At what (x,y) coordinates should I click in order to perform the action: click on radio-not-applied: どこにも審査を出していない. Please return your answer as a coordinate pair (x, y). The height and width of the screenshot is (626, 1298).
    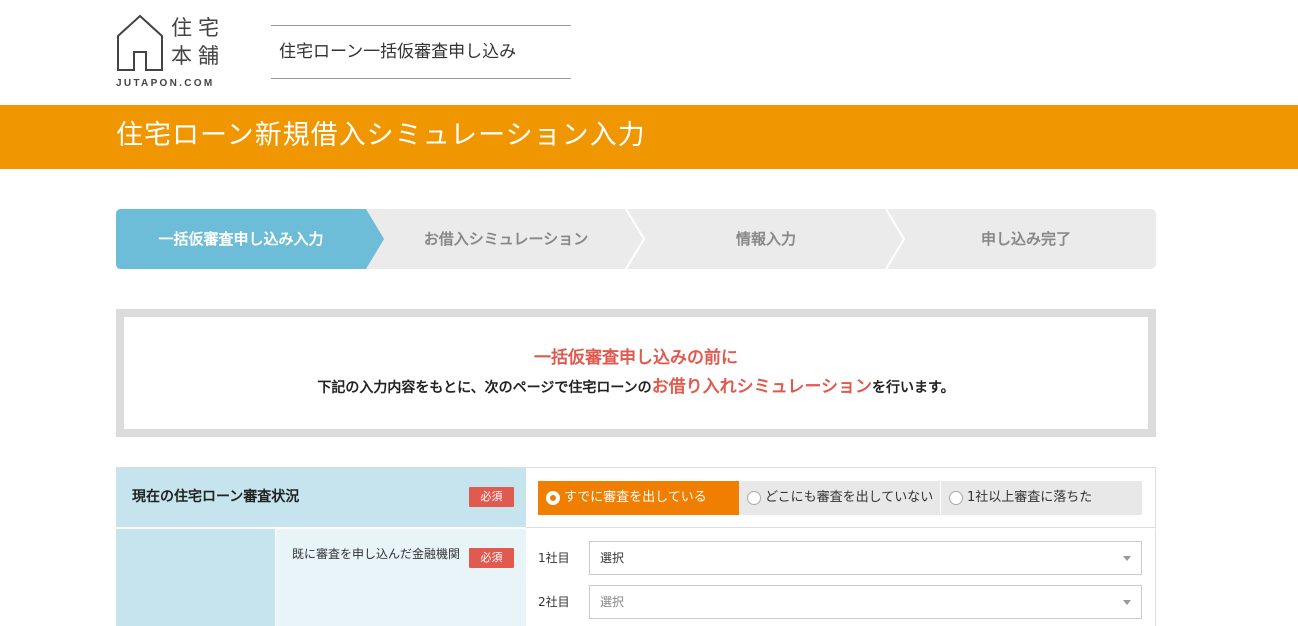
    Looking at the image, I should click on (839, 498).